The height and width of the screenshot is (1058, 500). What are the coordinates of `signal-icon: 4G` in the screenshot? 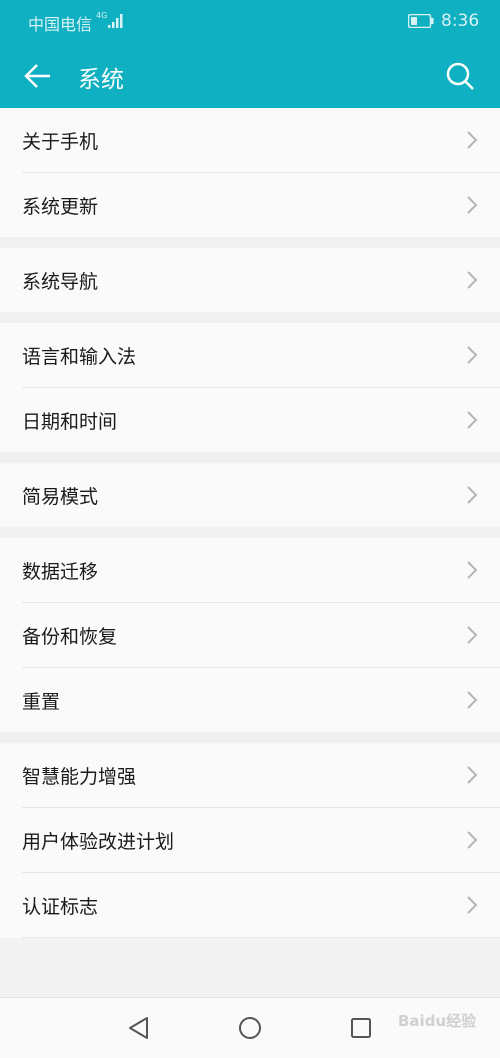 It's located at (109, 19).